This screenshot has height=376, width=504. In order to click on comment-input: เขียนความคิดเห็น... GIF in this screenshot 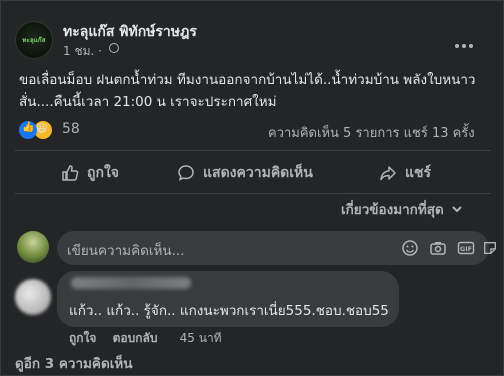, I will do `click(276, 248)`.